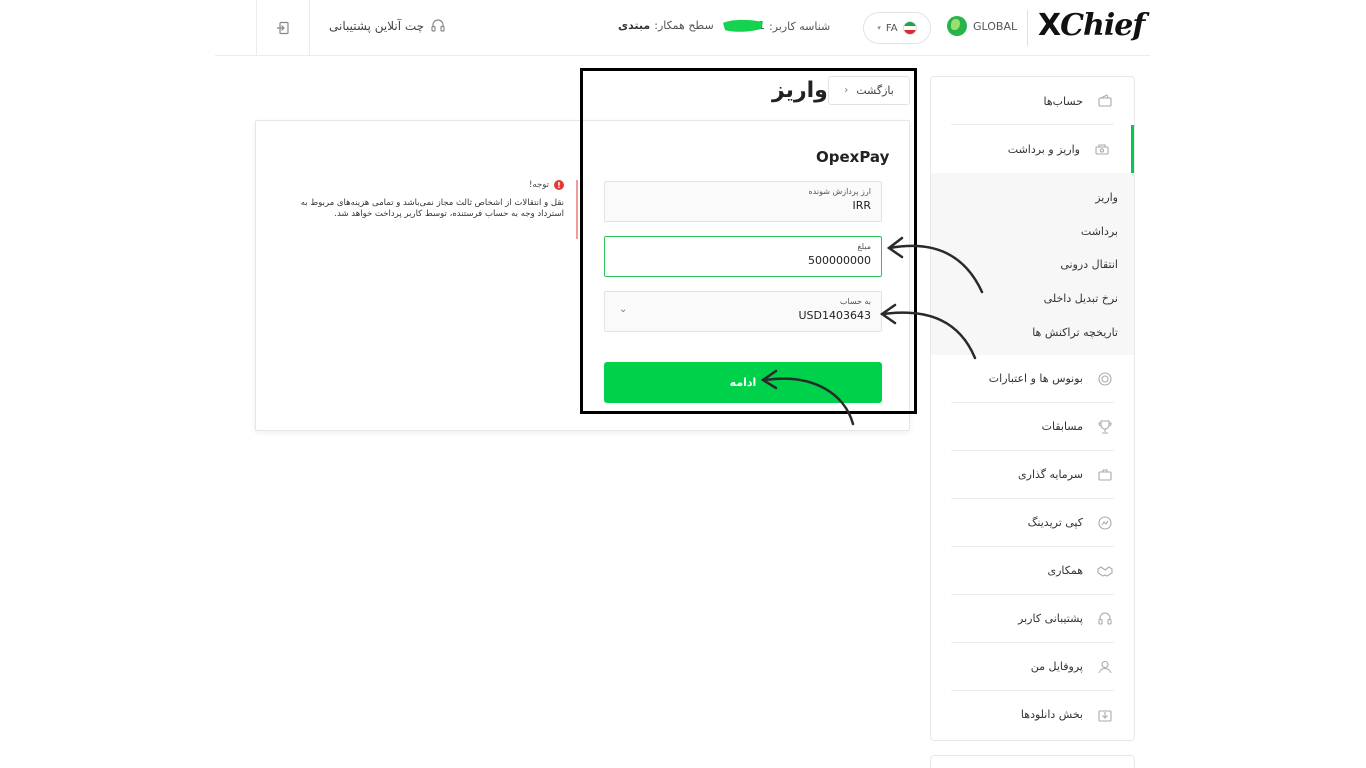 The height and width of the screenshot is (768, 1366). Describe the element at coordinates (1105, 475) in the screenshot. I see `briefcase-icon` at that location.